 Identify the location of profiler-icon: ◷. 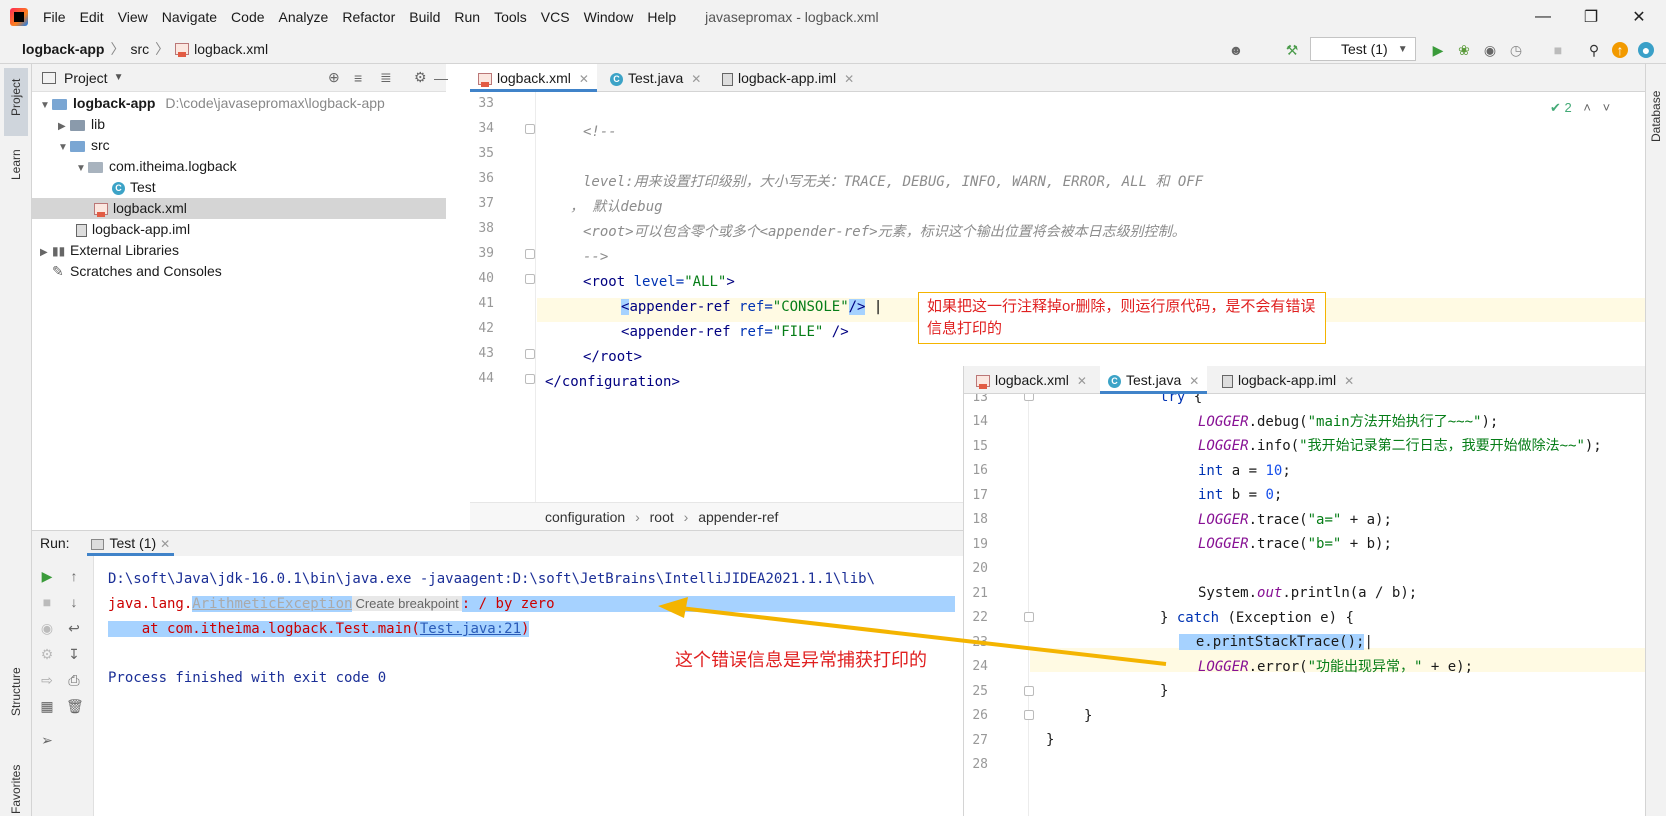
(1516, 50).